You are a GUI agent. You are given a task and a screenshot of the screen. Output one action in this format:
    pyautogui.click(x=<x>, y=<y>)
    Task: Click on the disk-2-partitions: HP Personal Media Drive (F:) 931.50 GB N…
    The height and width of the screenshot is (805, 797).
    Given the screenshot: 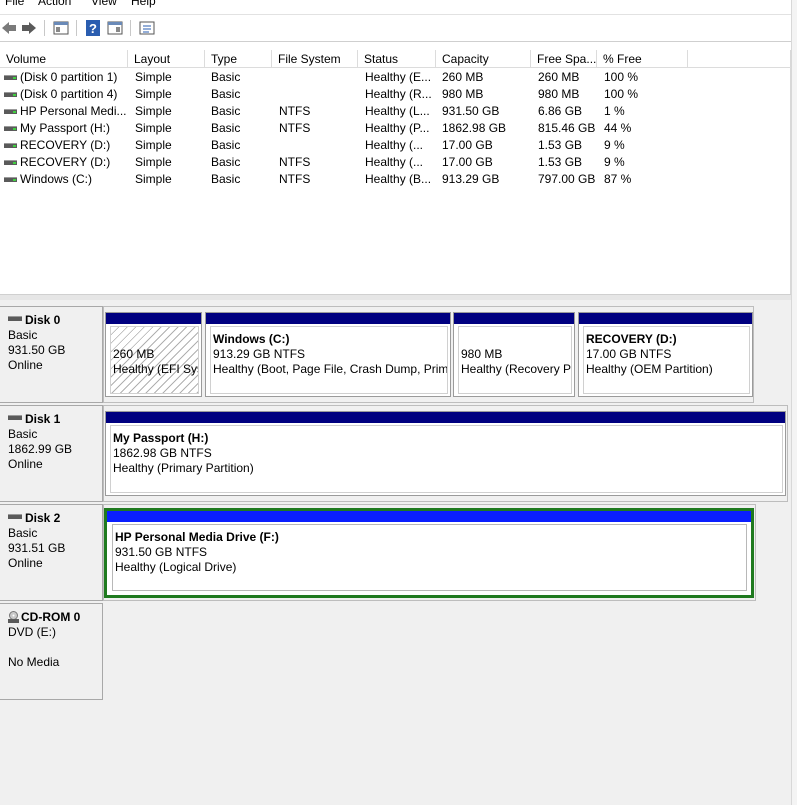 What is the action you would take?
    pyautogui.click(x=429, y=552)
    